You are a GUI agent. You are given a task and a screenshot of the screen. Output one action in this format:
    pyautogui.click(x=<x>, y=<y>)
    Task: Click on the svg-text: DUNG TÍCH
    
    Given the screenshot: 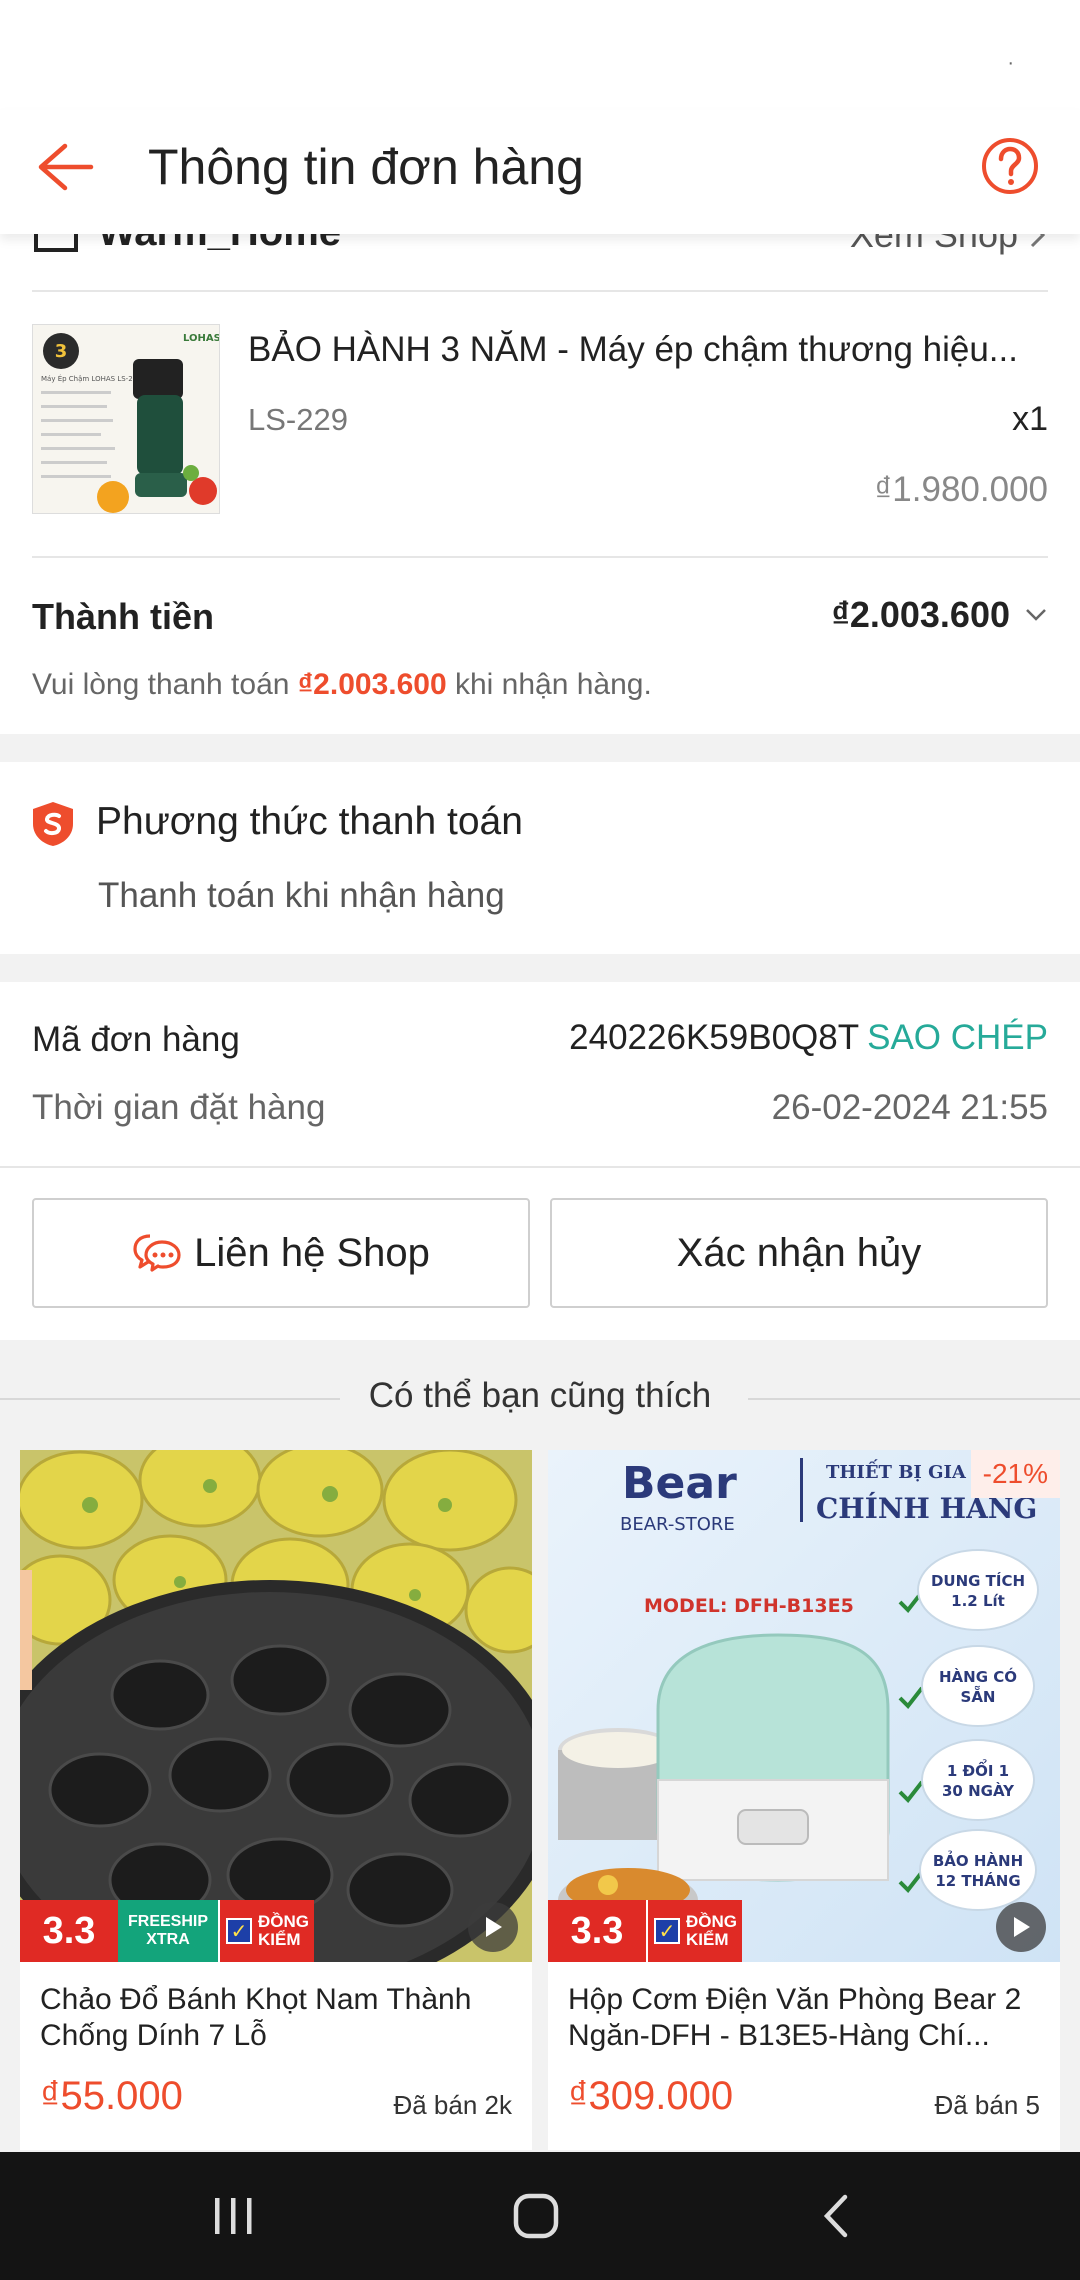 What is the action you would take?
    pyautogui.click(x=978, y=1580)
    